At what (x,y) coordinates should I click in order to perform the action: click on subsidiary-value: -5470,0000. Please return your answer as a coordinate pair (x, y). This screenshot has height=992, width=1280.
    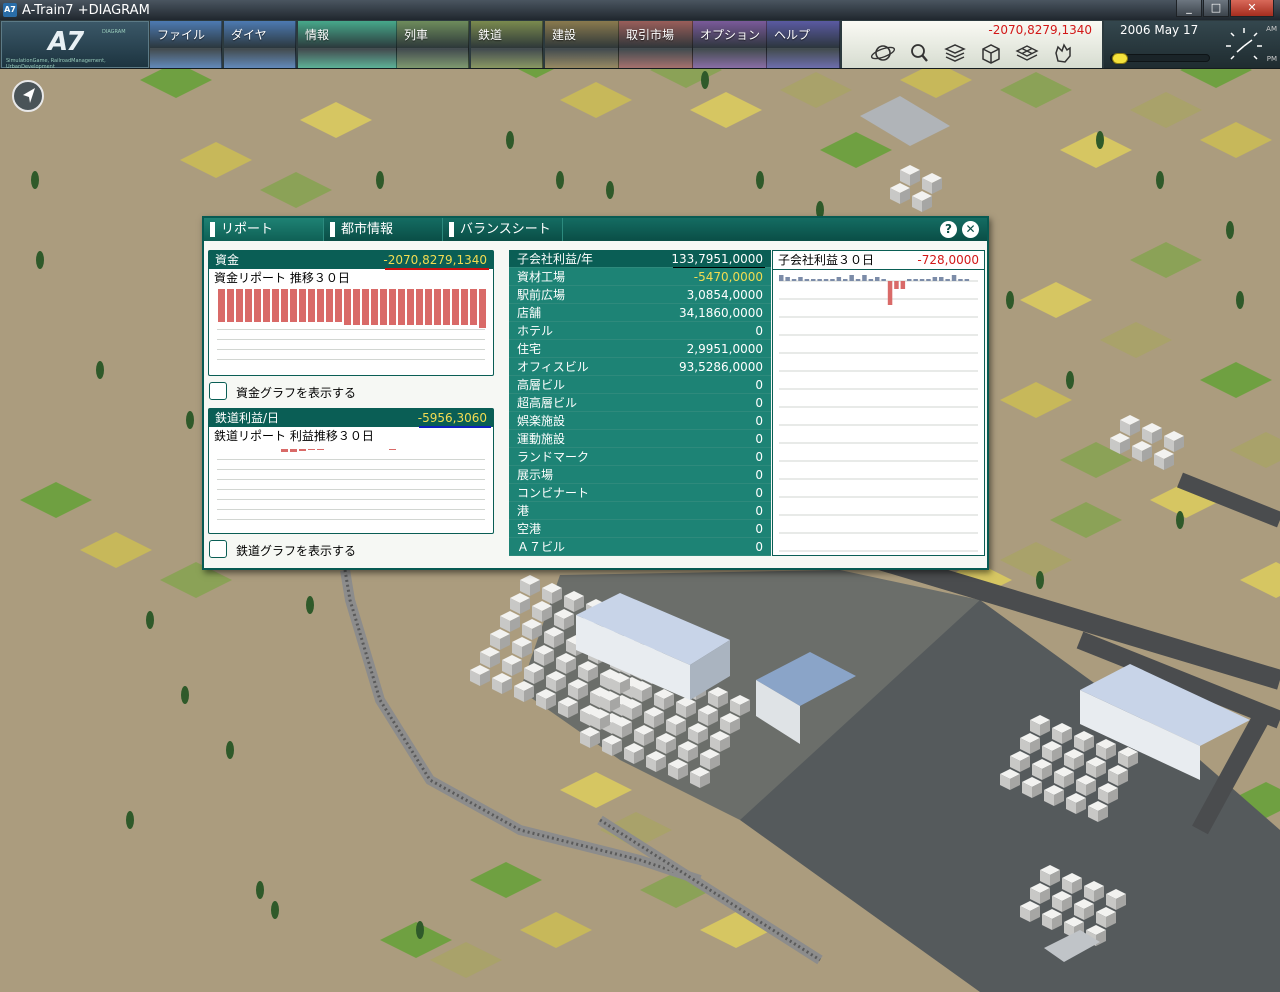
    Looking at the image, I should click on (728, 277).